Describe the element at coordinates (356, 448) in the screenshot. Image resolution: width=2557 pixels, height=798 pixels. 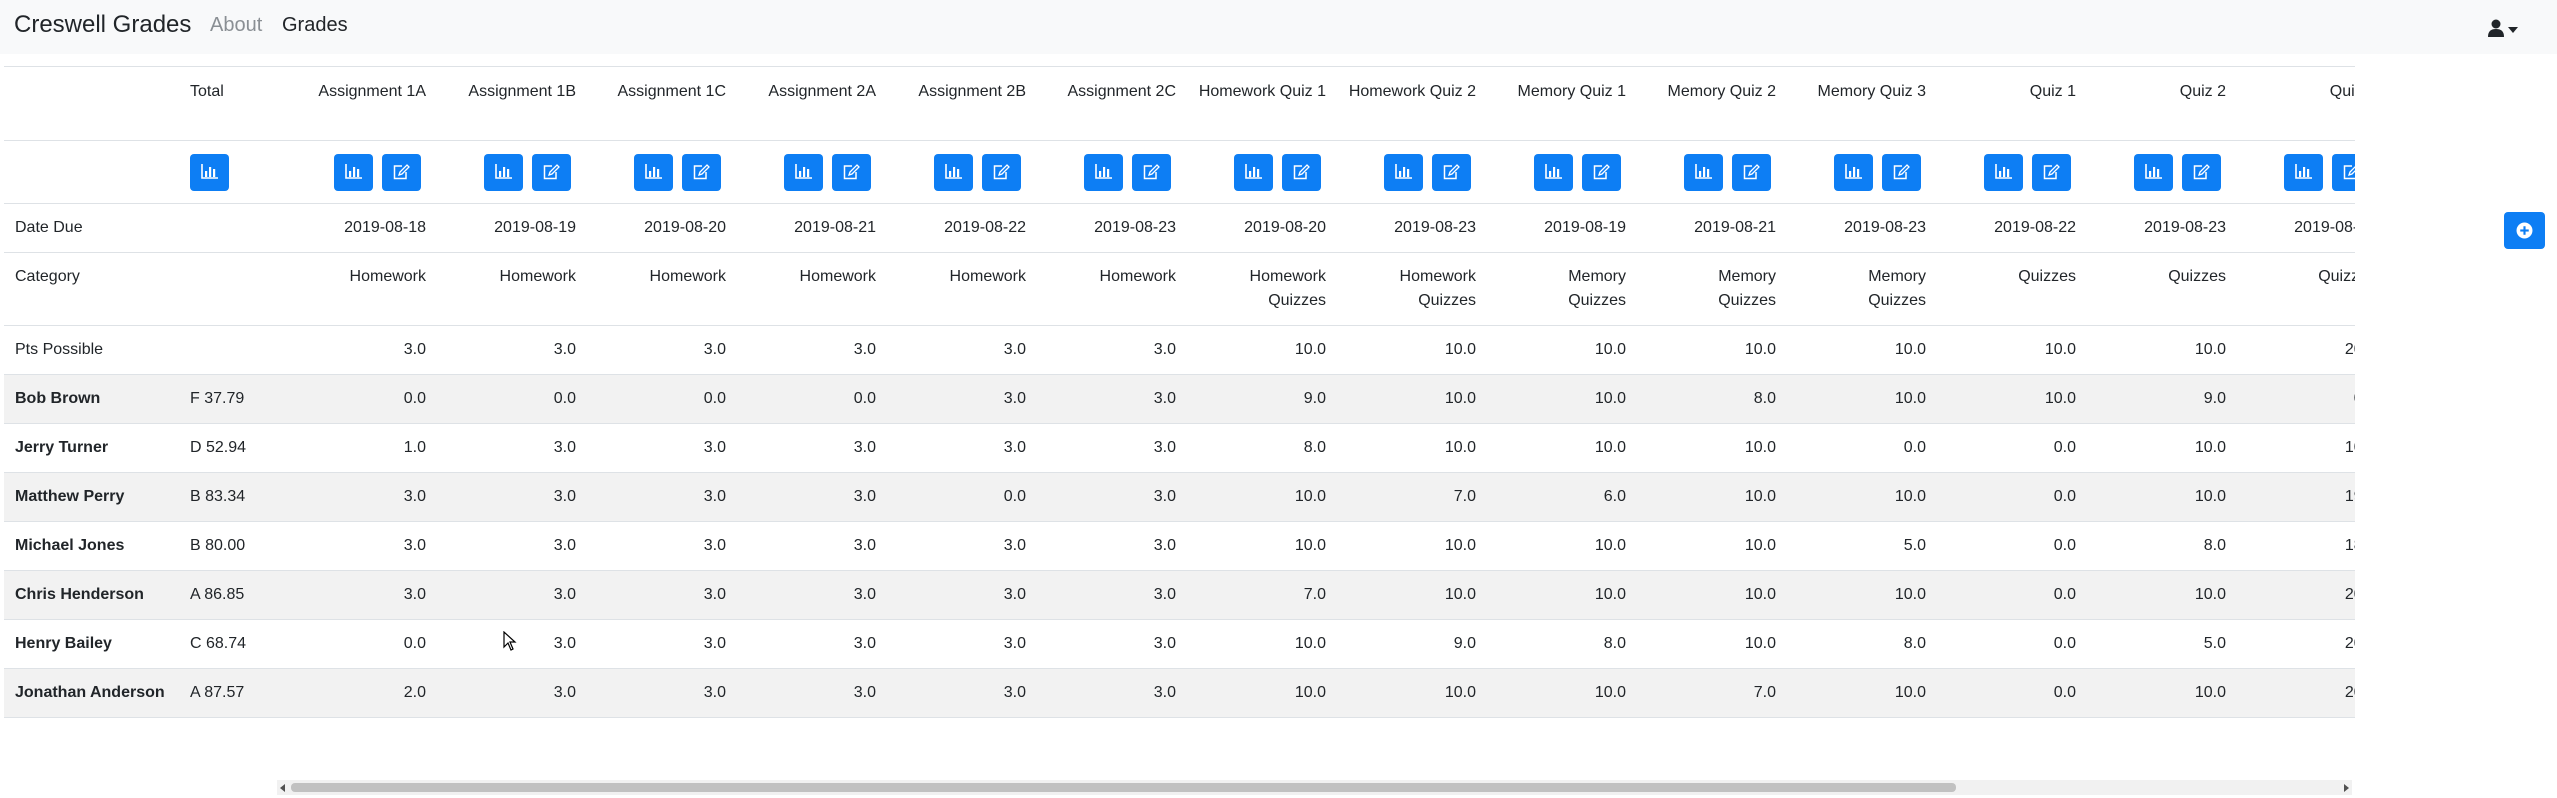
I see `score-cell: 1.0` at that location.